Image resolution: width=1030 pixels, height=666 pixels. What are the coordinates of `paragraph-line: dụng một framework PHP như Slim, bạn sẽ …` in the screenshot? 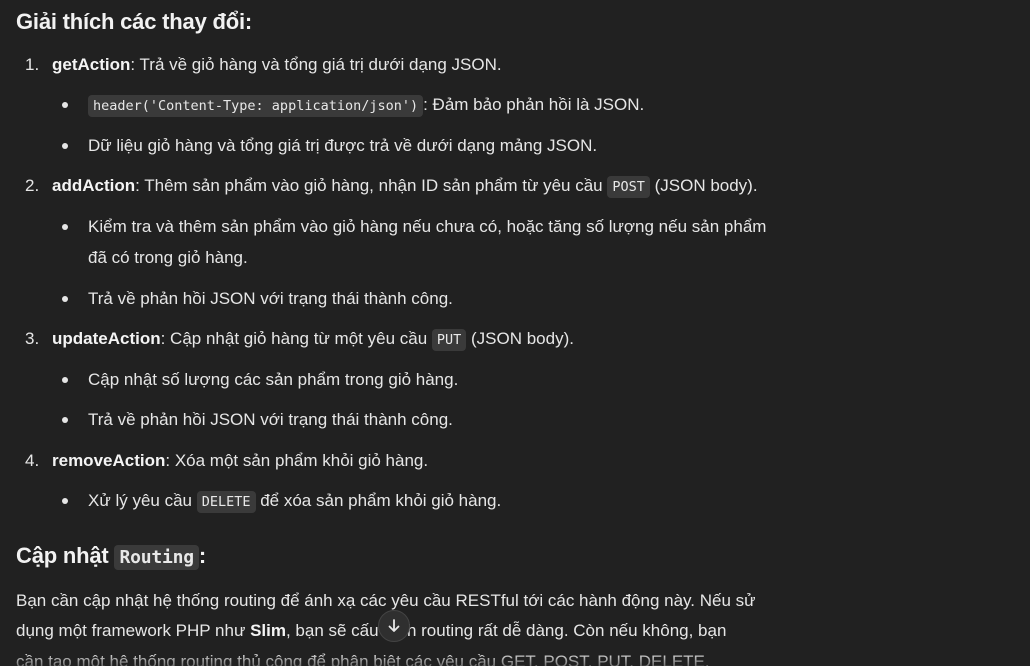 It's located at (371, 631).